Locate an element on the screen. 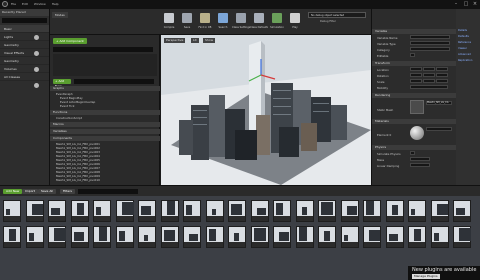  add-component-button: + Add Component is located at coordinates (70, 41).